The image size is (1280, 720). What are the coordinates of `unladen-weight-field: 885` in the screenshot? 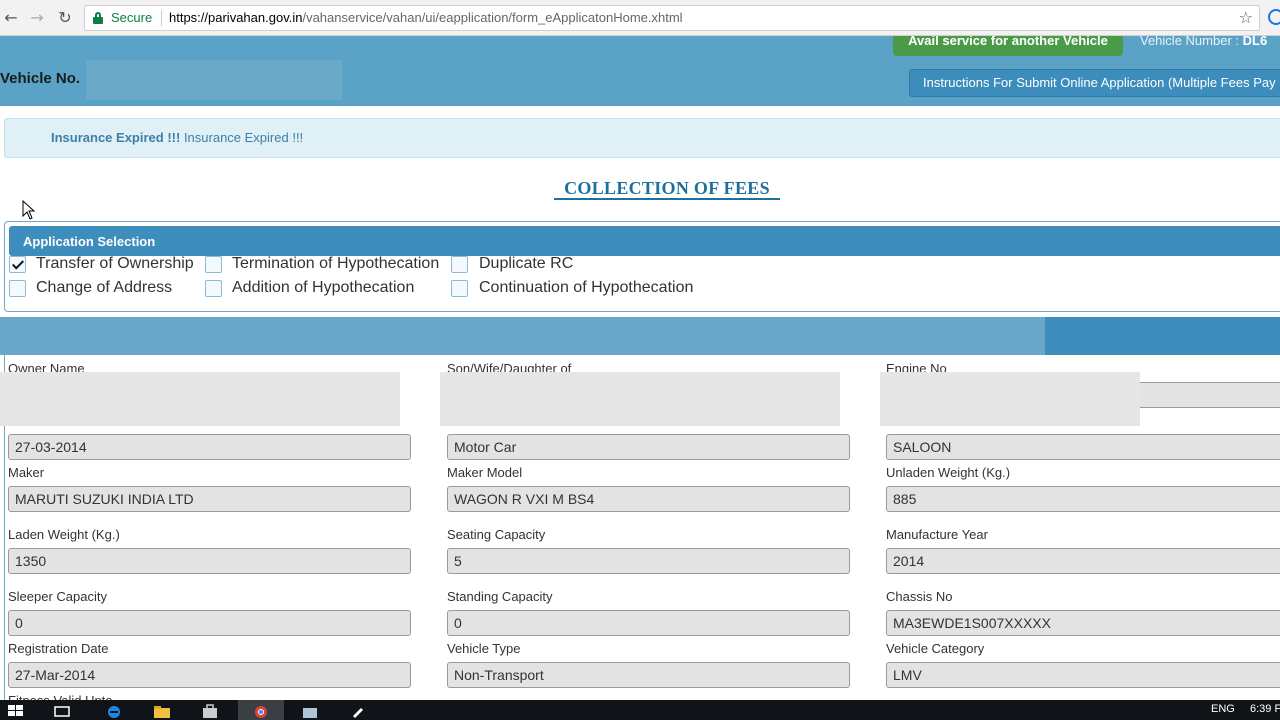 It's located at (1083, 499).